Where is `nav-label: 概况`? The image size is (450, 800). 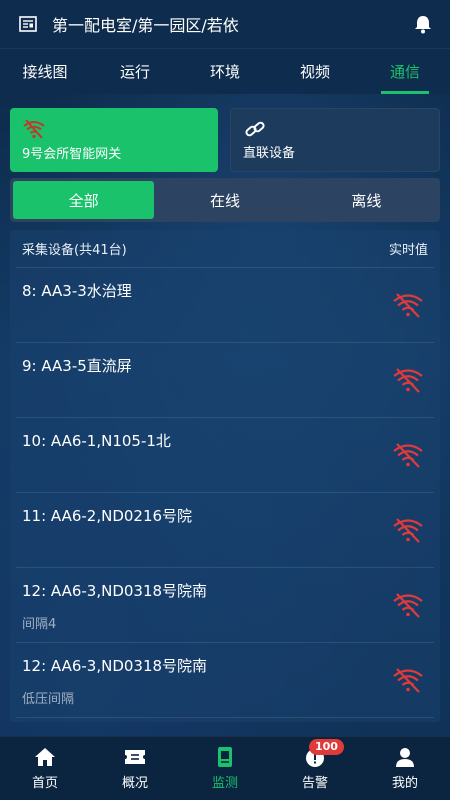 nav-label: 概况 is located at coordinates (134, 783).